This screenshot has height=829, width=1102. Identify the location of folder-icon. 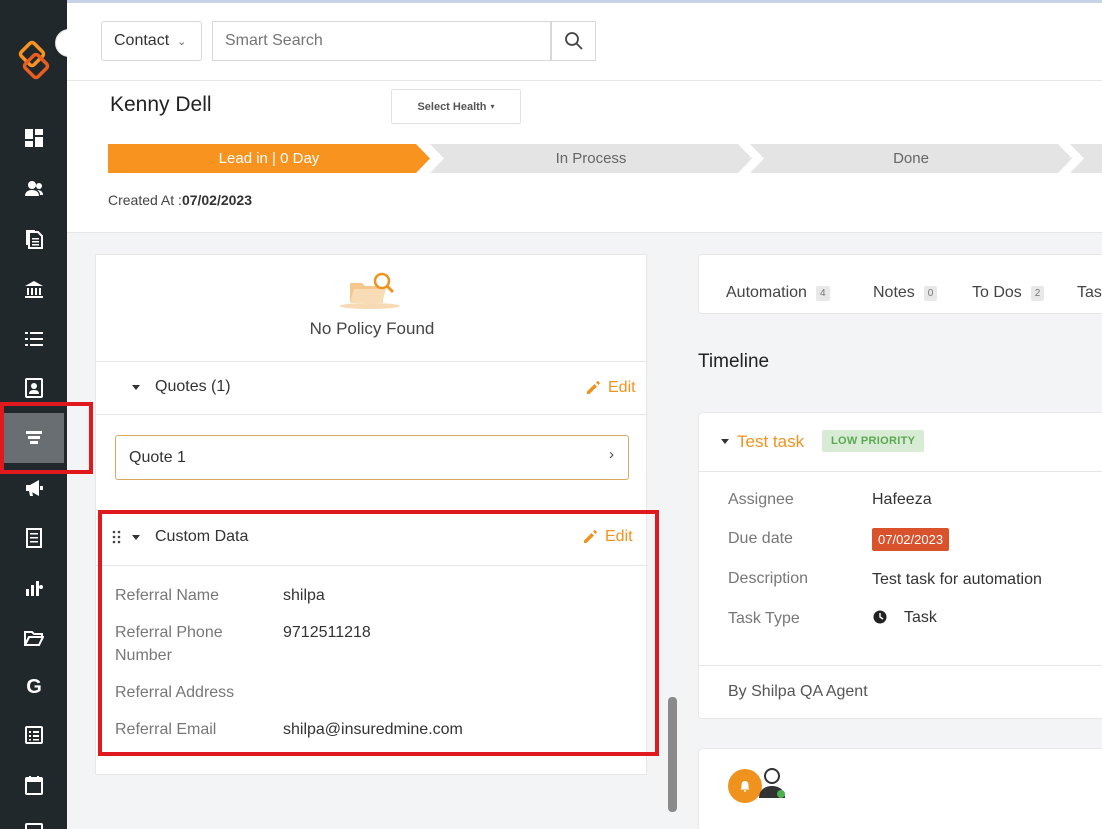
(34, 638).